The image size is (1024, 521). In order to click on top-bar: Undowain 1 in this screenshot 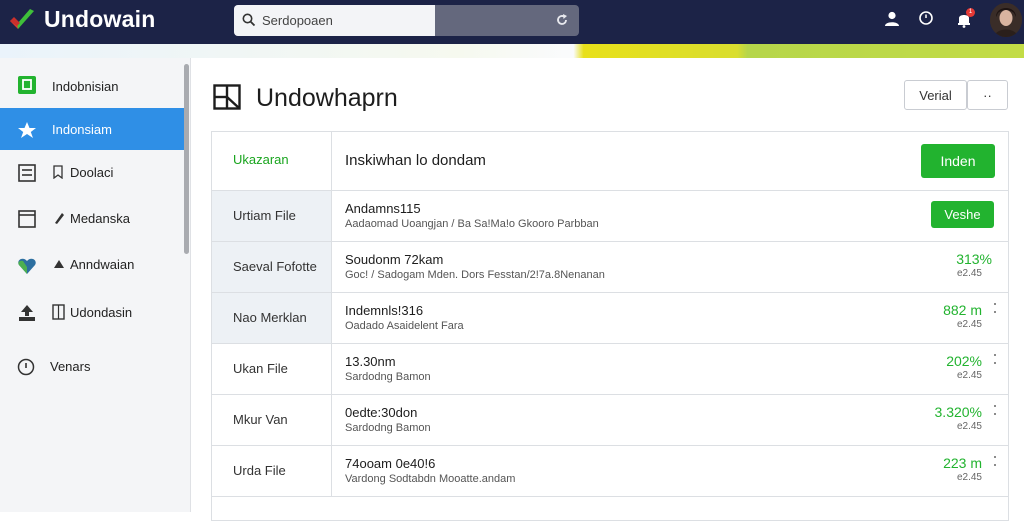, I will do `click(512, 22)`.